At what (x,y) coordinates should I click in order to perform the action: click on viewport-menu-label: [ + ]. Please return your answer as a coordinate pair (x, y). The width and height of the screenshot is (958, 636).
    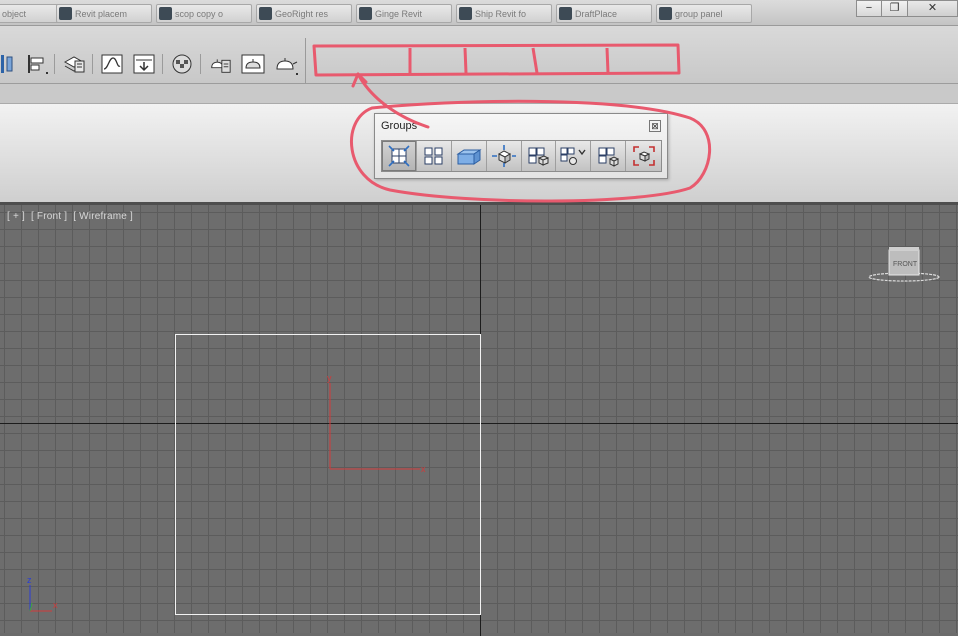
    Looking at the image, I should click on (16, 216).